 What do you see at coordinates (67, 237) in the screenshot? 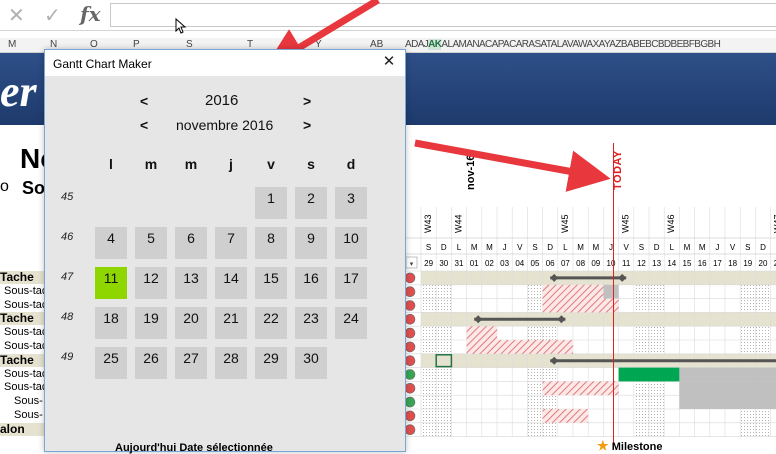
I see `week-number: 46` at bounding box center [67, 237].